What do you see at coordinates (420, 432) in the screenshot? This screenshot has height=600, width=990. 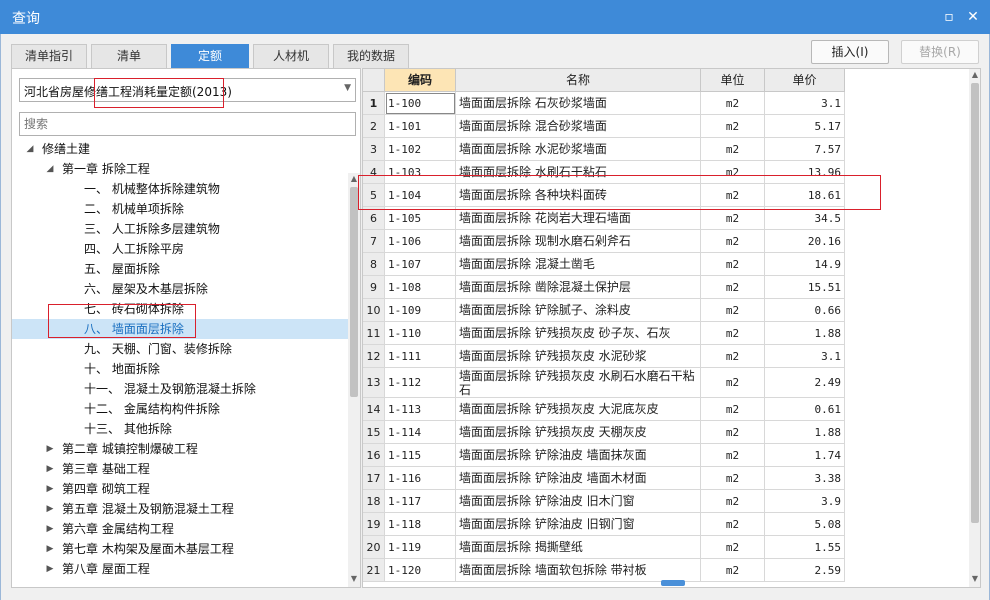 I see `cell-code: 1-114` at bounding box center [420, 432].